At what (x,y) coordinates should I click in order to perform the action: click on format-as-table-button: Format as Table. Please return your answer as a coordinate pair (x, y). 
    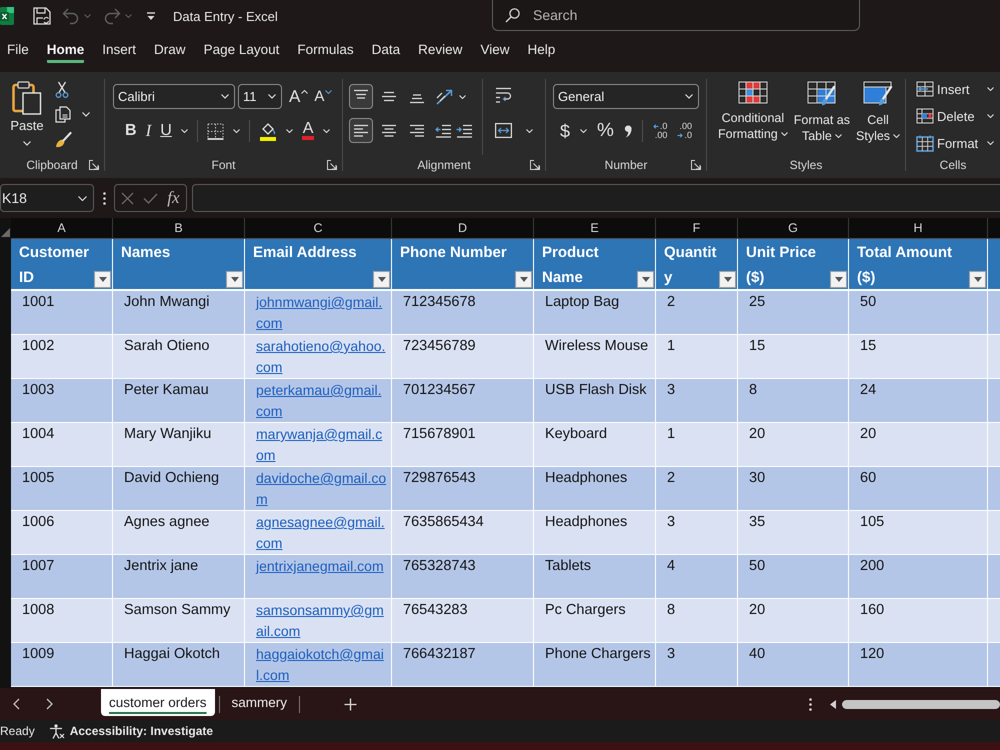
    Looking at the image, I should click on (822, 110).